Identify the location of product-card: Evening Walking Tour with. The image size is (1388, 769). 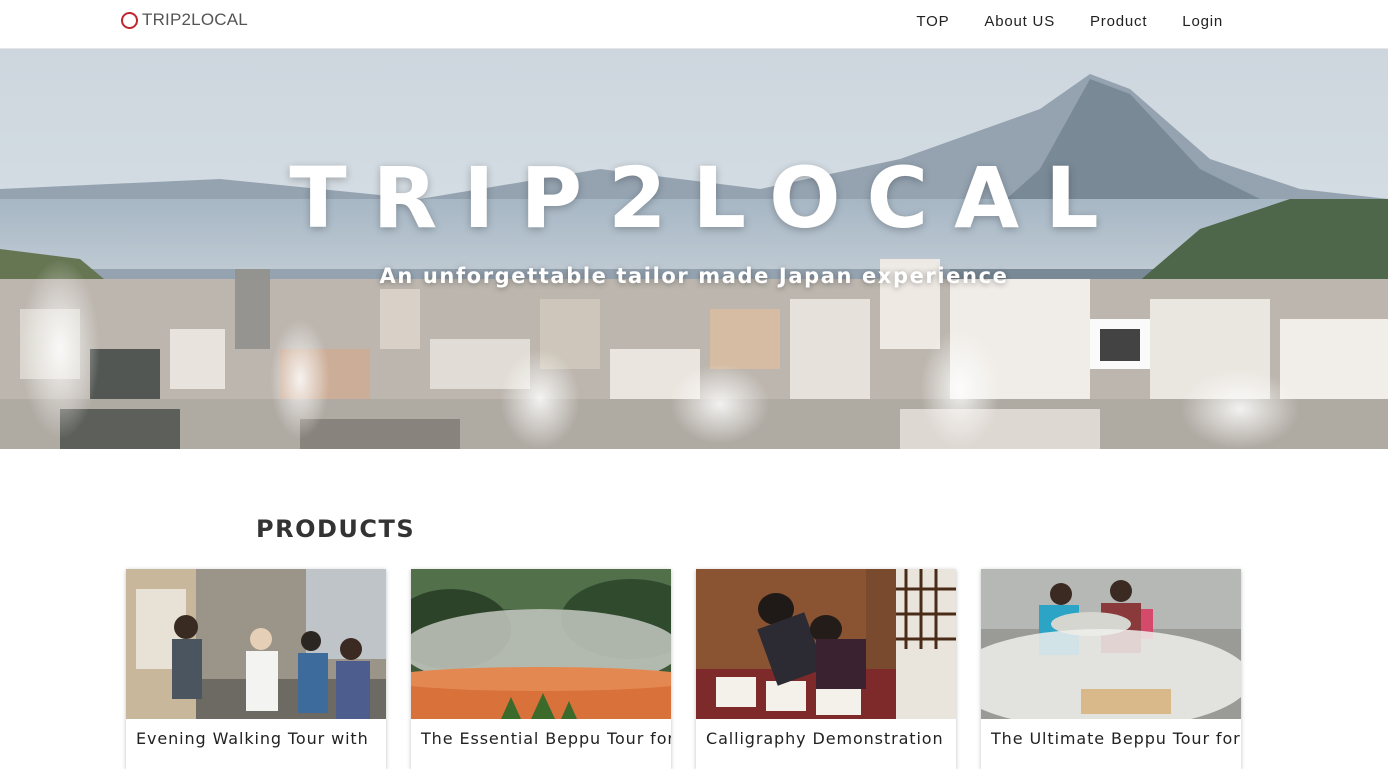
(256, 669).